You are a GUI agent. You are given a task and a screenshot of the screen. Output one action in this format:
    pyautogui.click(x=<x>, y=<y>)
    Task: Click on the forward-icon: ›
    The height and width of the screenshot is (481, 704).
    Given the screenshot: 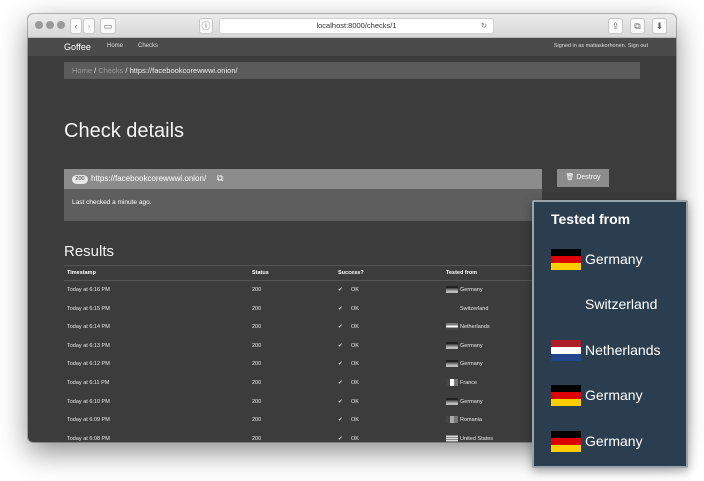 What is the action you would take?
    pyautogui.click(x=89, y=26)
    